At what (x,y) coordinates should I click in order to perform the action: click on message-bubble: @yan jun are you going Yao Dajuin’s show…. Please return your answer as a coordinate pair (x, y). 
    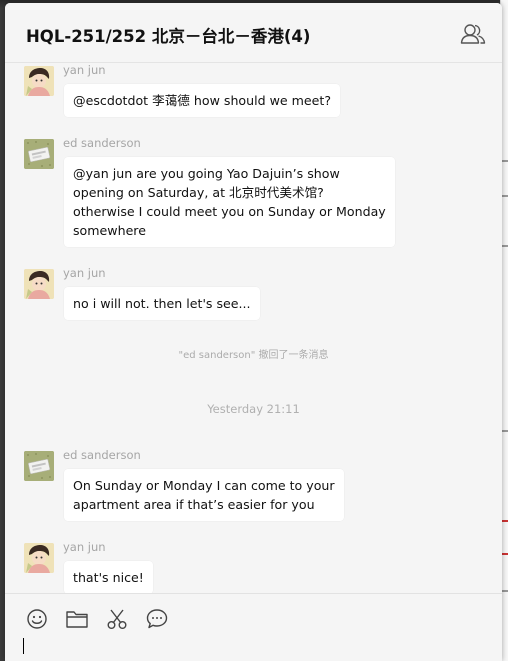
    Looking at the image, I should click on (229, 202).